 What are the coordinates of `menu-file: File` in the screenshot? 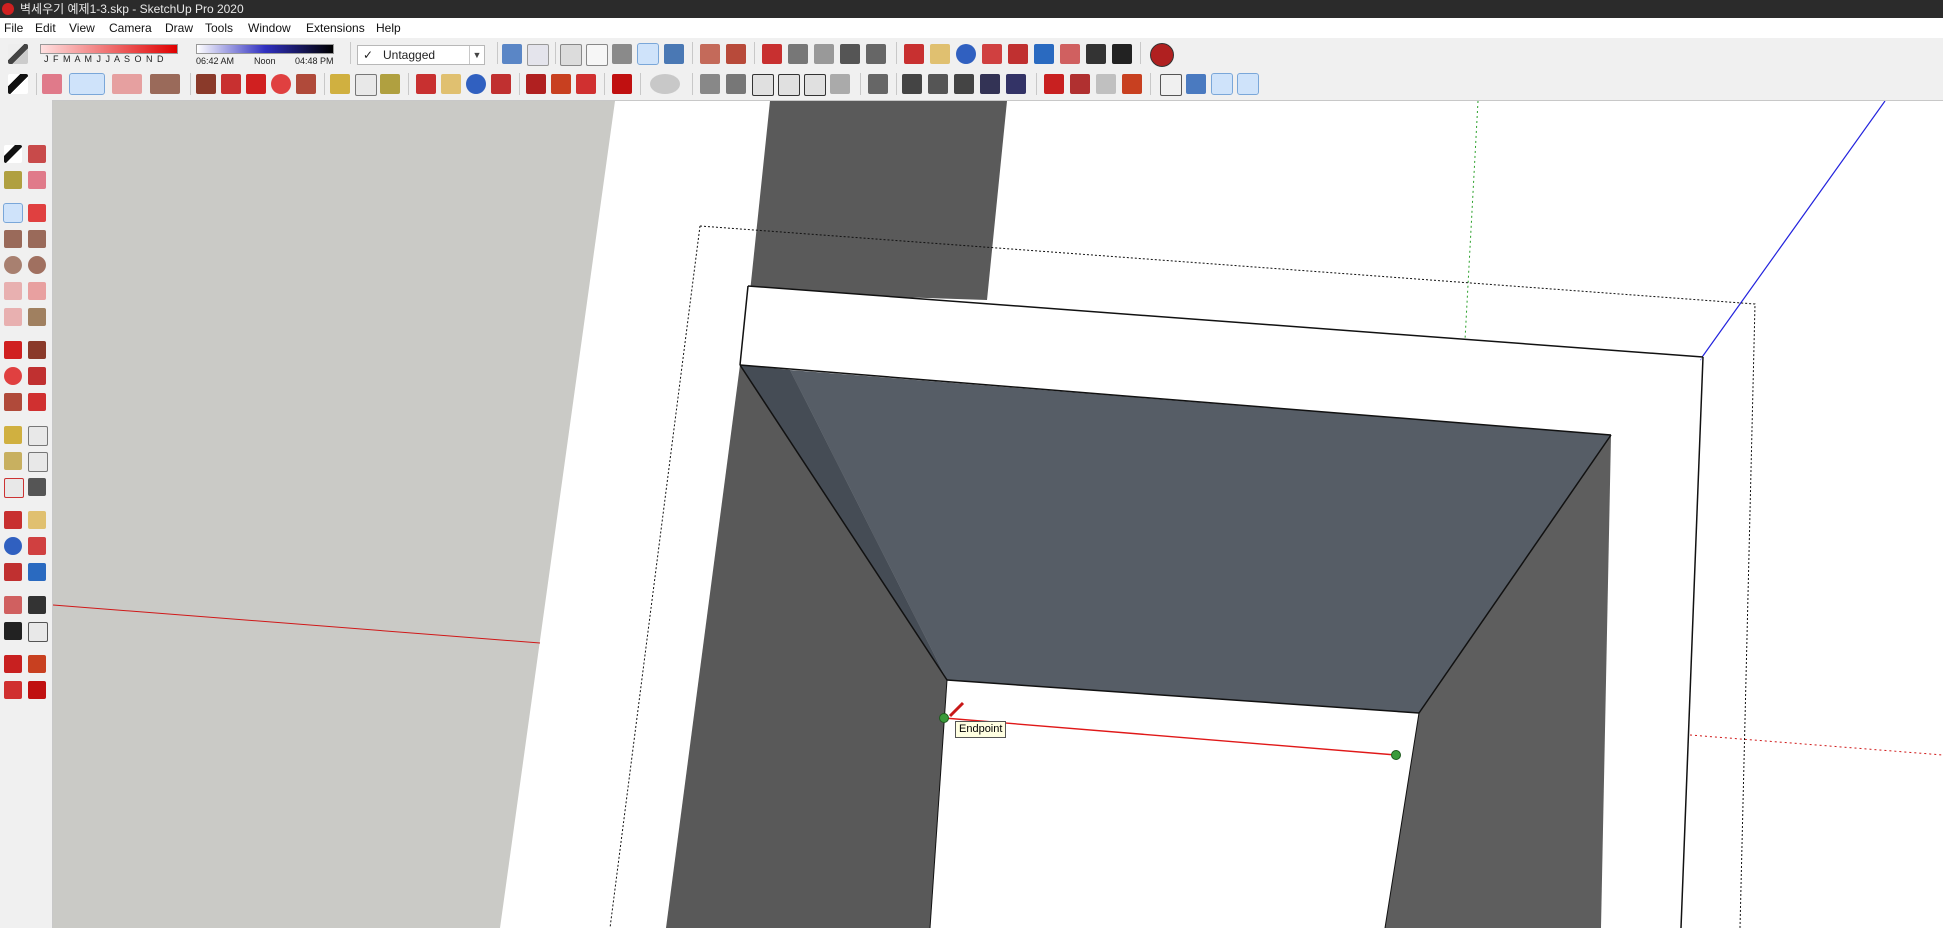 It's located at (13, 28).